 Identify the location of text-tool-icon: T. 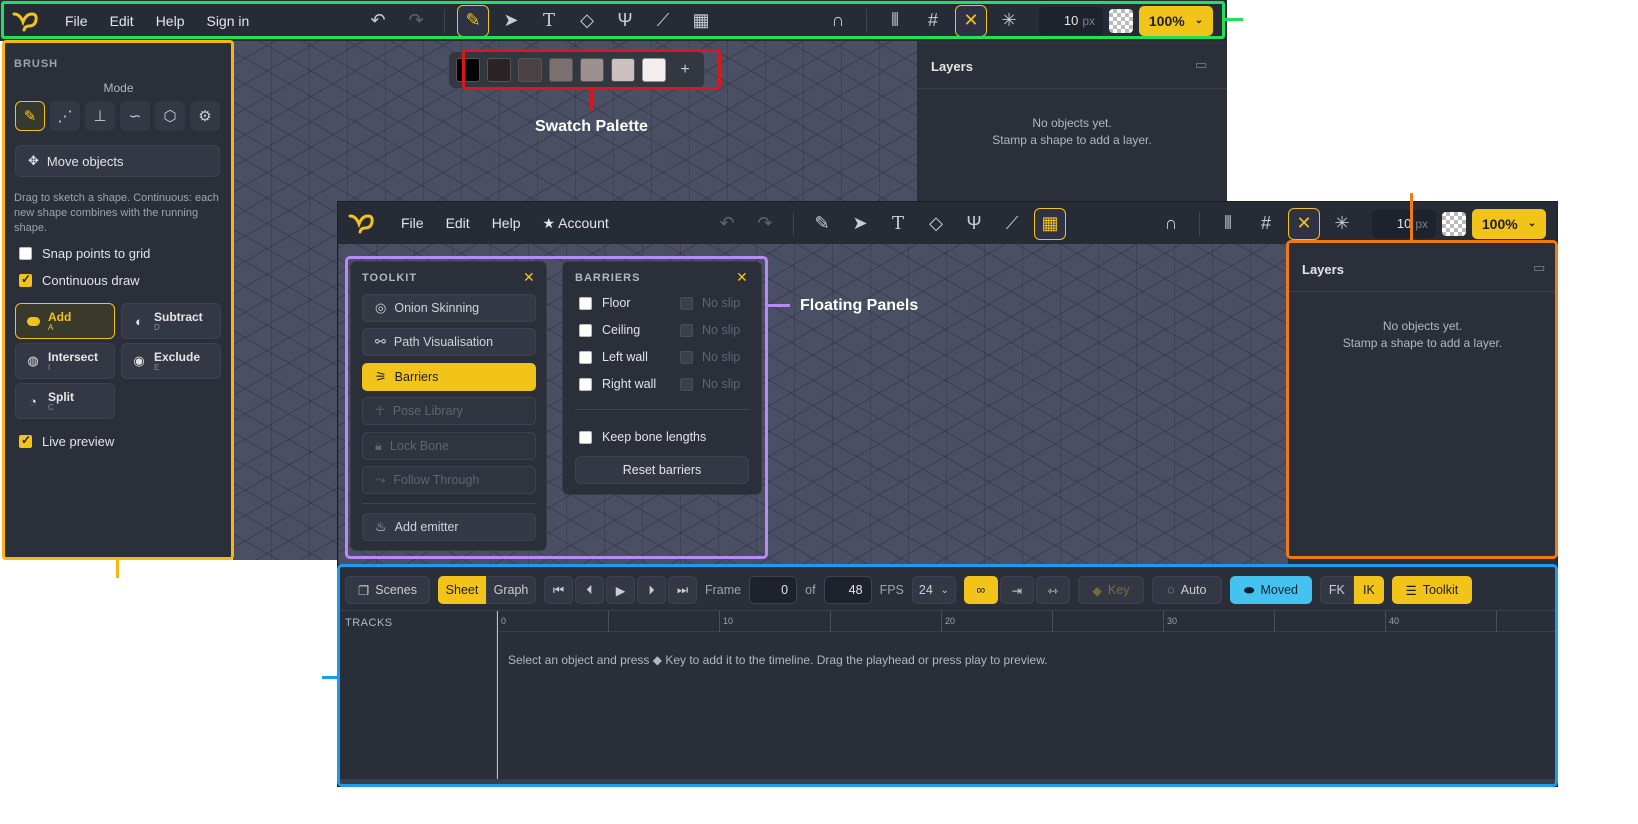
(898, 224).